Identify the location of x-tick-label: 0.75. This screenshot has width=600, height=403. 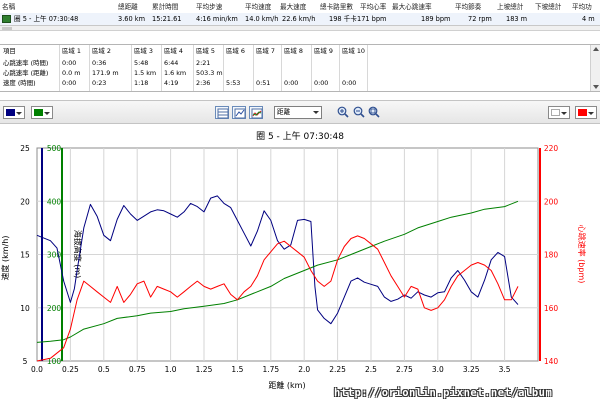
(137, 369).